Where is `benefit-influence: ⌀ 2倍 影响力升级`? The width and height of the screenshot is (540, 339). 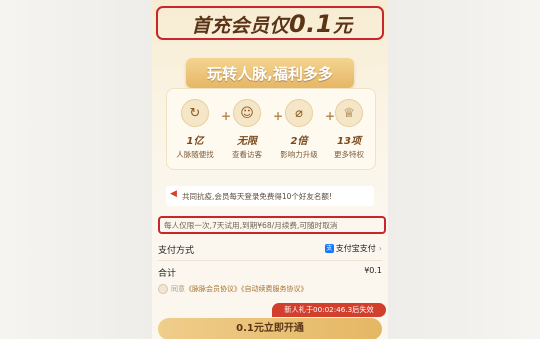 benefit-influence: ⌀ 2倍 影响力升级 is located at coordinates (299, 129).